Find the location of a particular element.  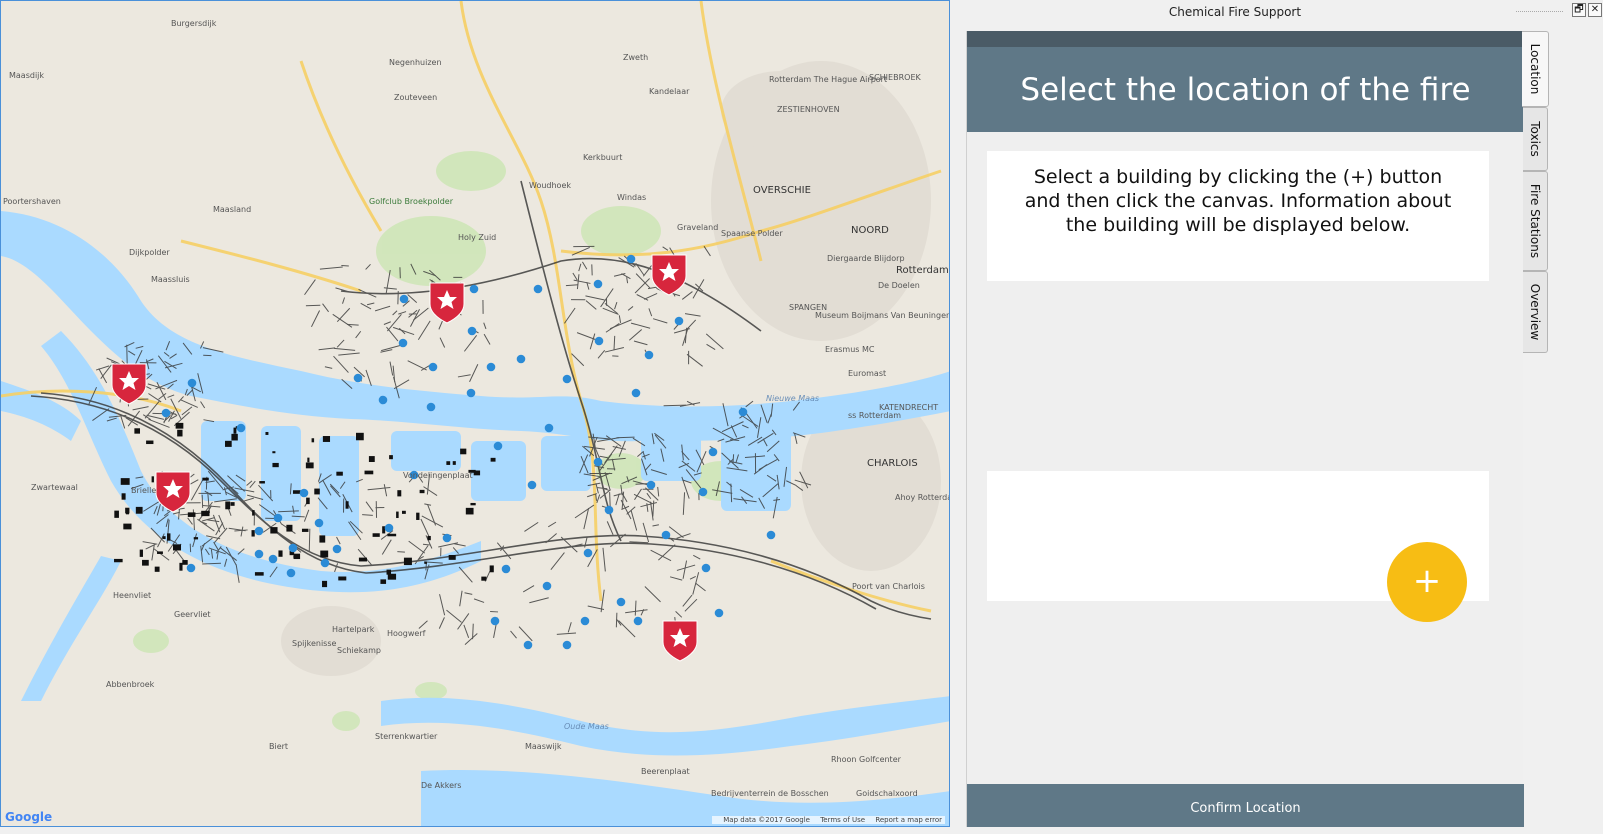

map-label: Ahoy Rotterdam is located at coordinates (922, 497).